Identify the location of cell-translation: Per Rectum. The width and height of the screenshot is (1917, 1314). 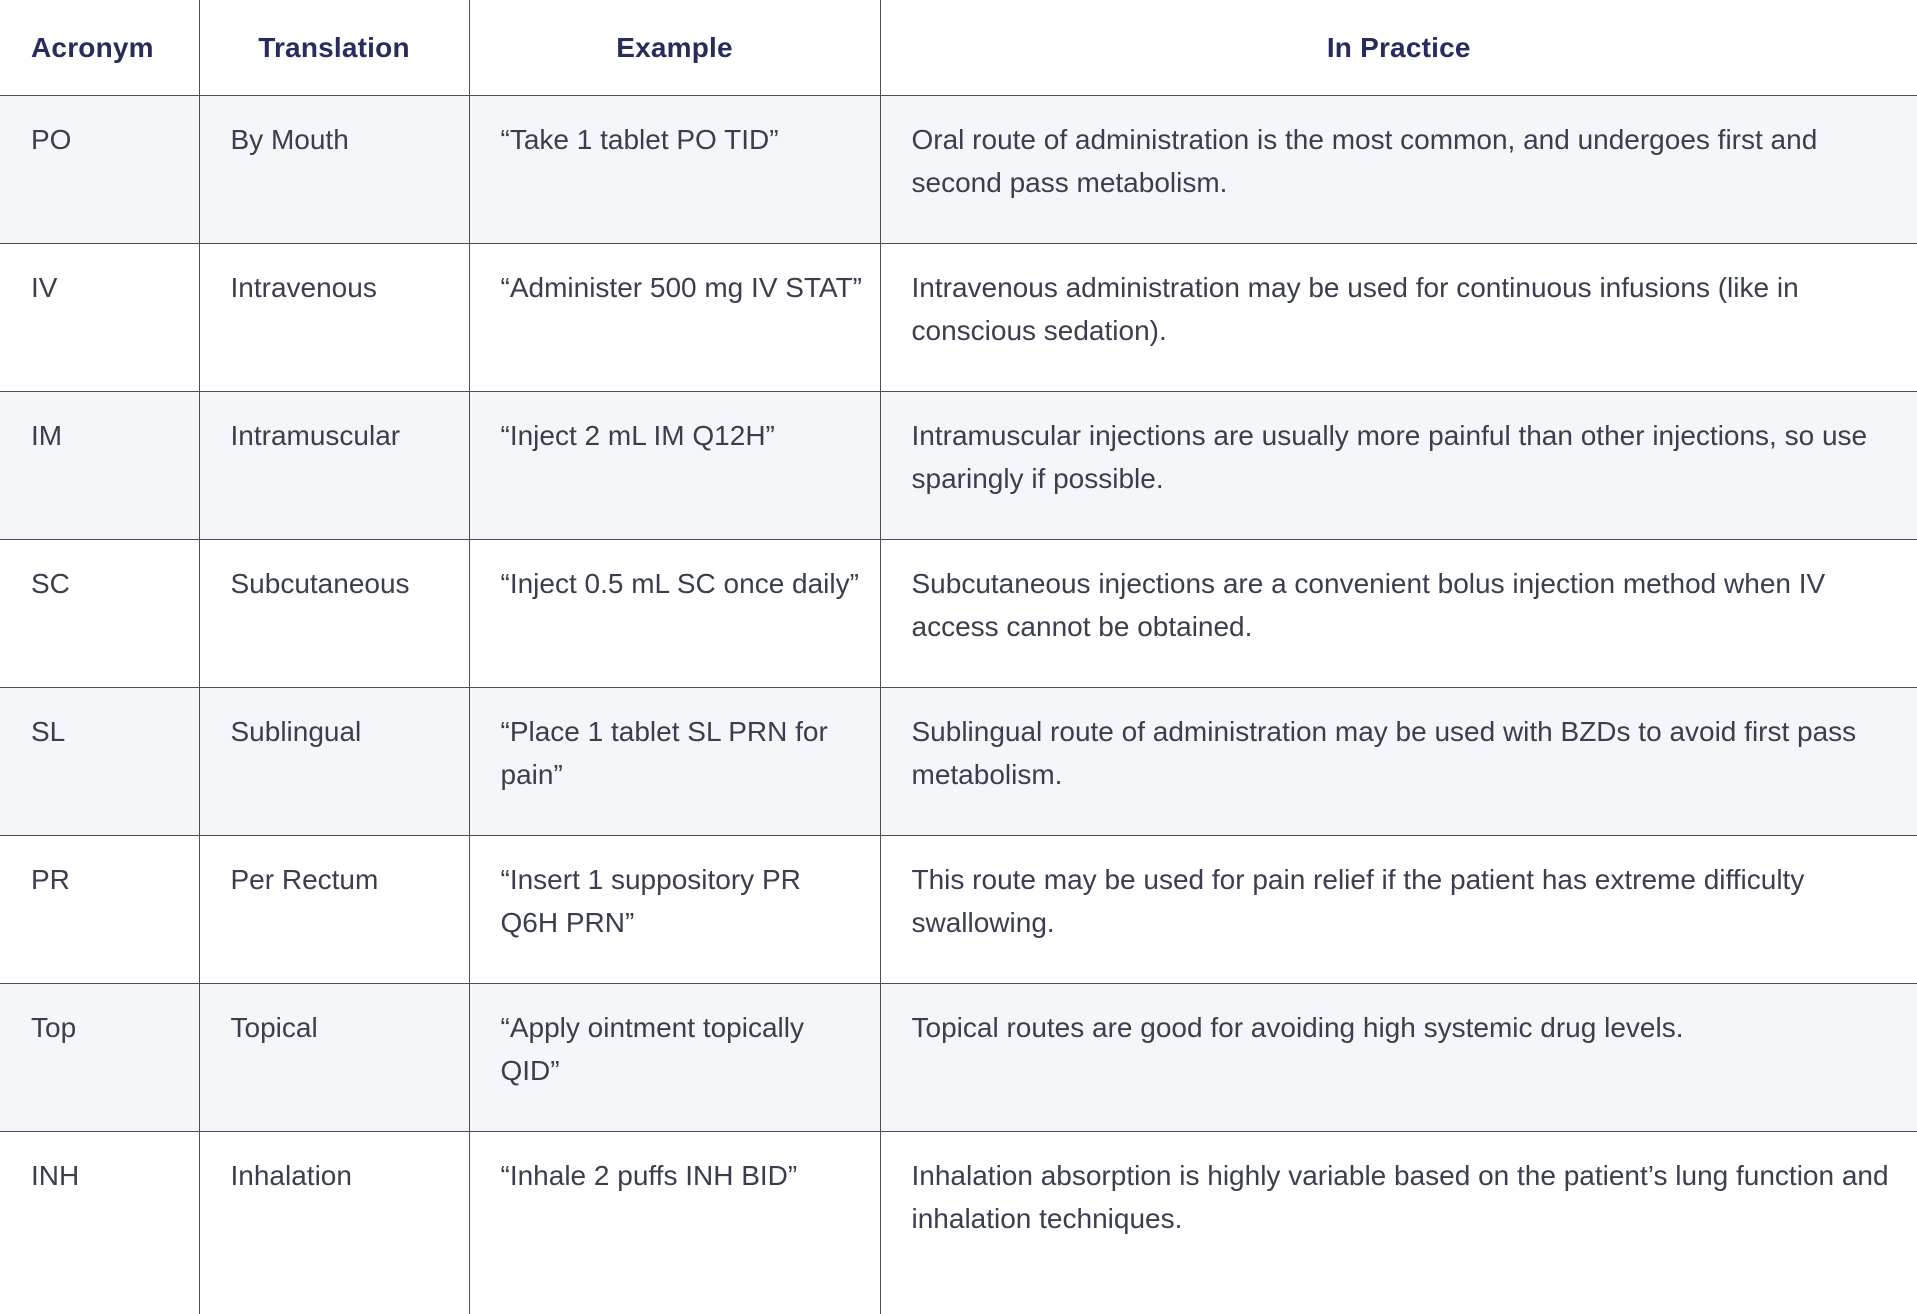
(334, 910).